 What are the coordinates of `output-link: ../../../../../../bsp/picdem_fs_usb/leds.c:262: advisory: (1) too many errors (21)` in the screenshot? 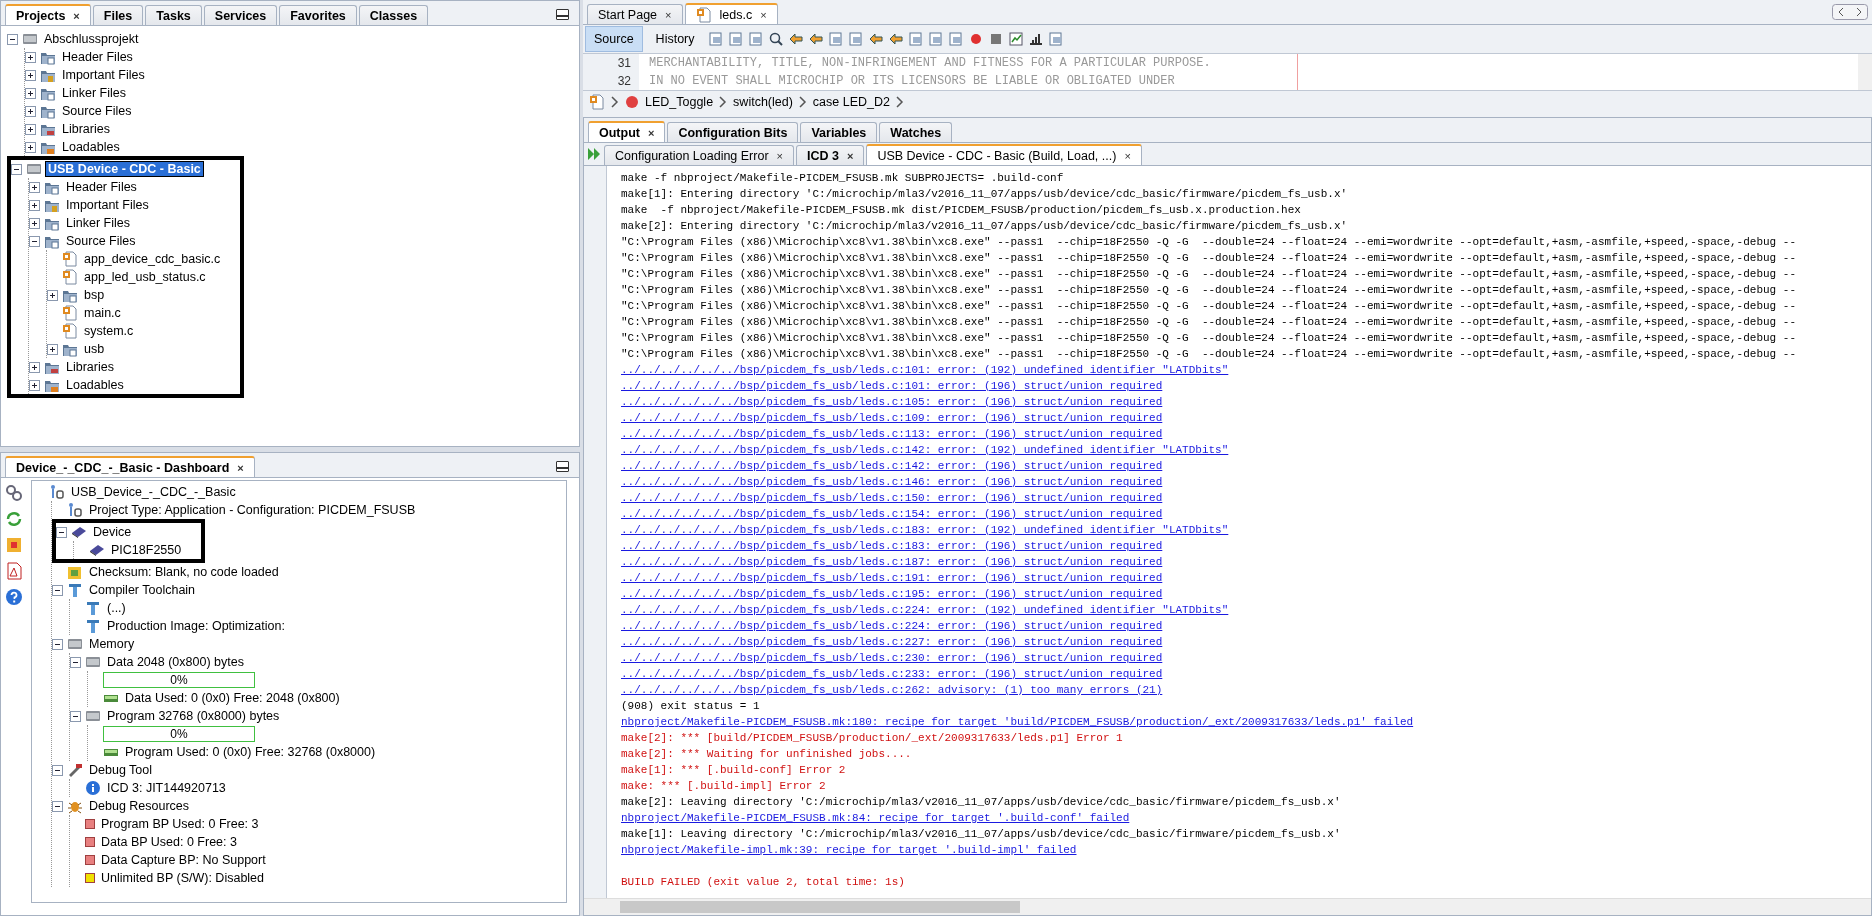 It's located at (892, 690).